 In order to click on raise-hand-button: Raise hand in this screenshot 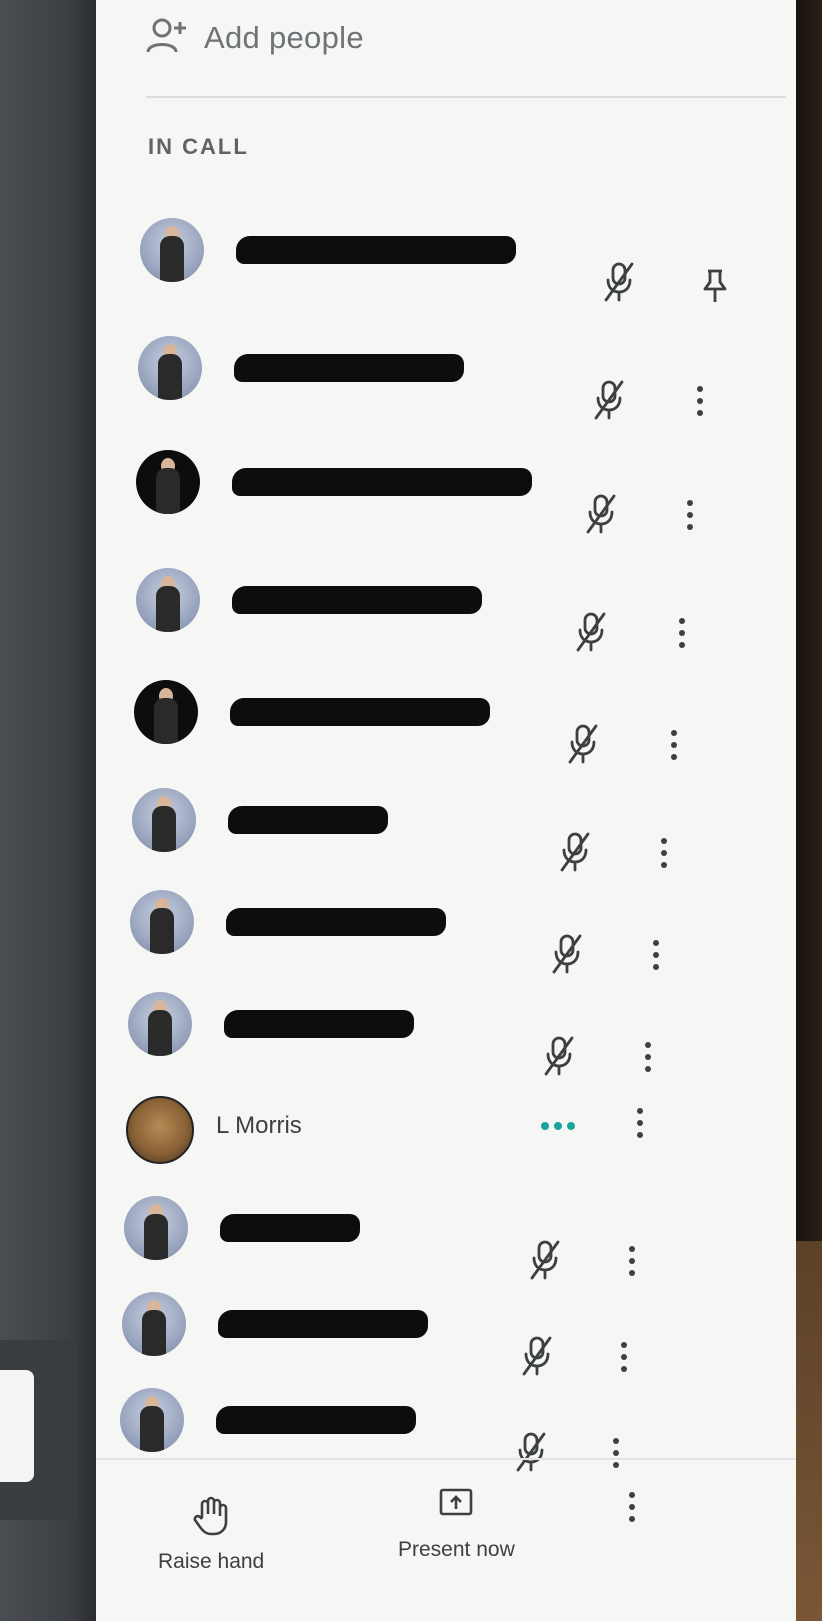, I will do `click(211, 1535)`.